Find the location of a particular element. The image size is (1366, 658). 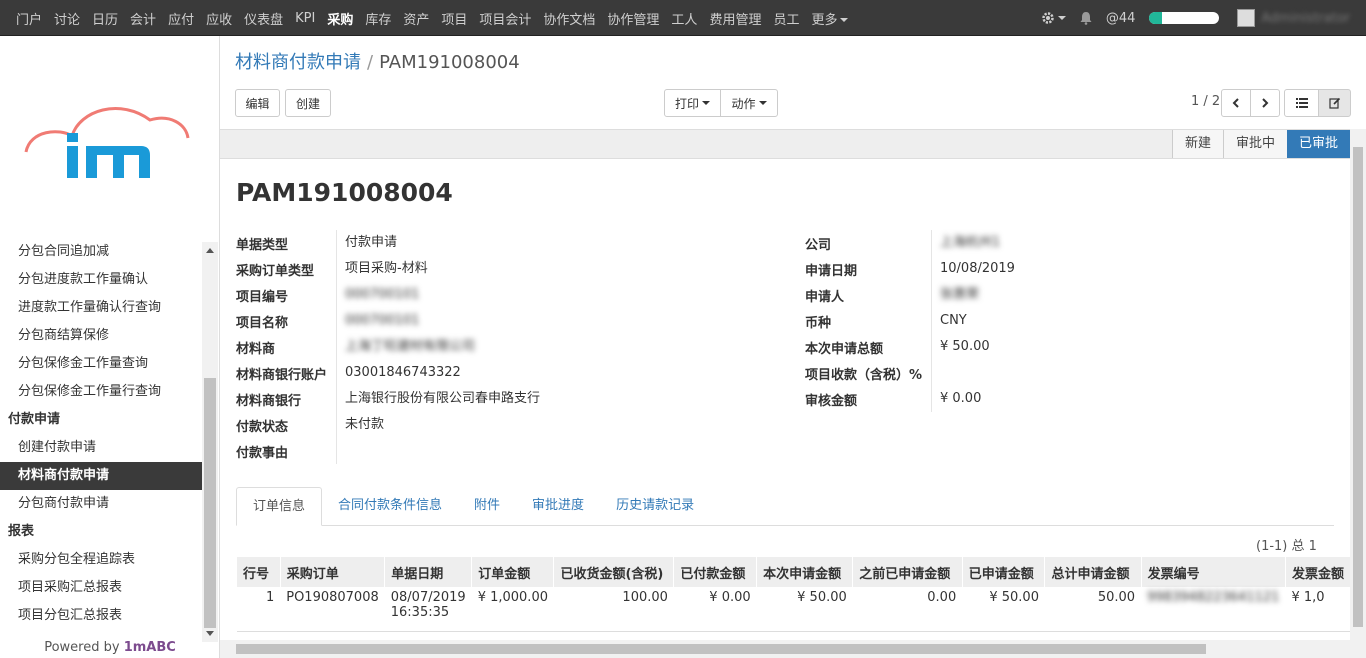

topnav-more-menu: 更多 is located at coordinates (830, 18).